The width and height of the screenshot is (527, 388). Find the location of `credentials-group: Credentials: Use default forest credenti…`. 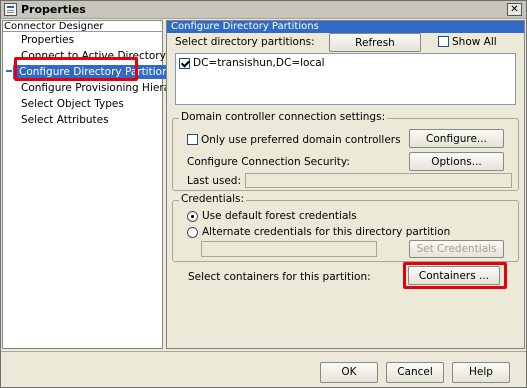

credentials-group: Credentials: Use default forest credenti… is located at coordinates (345, 232).